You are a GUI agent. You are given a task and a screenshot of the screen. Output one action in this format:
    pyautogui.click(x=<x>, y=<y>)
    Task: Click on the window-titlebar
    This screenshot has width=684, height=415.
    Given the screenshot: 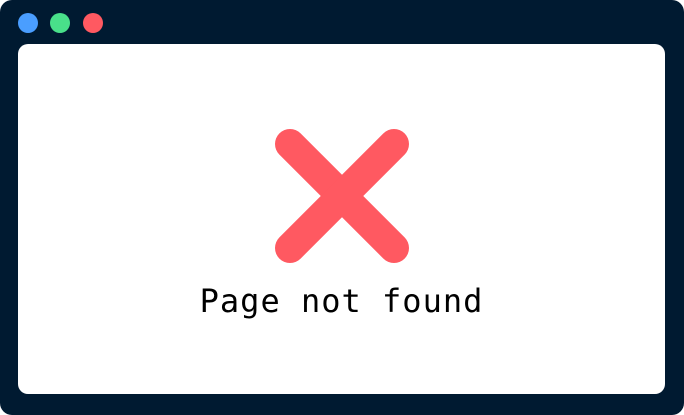 What is the action you would take?
    pyautogui.click(x=342, y=22)
    